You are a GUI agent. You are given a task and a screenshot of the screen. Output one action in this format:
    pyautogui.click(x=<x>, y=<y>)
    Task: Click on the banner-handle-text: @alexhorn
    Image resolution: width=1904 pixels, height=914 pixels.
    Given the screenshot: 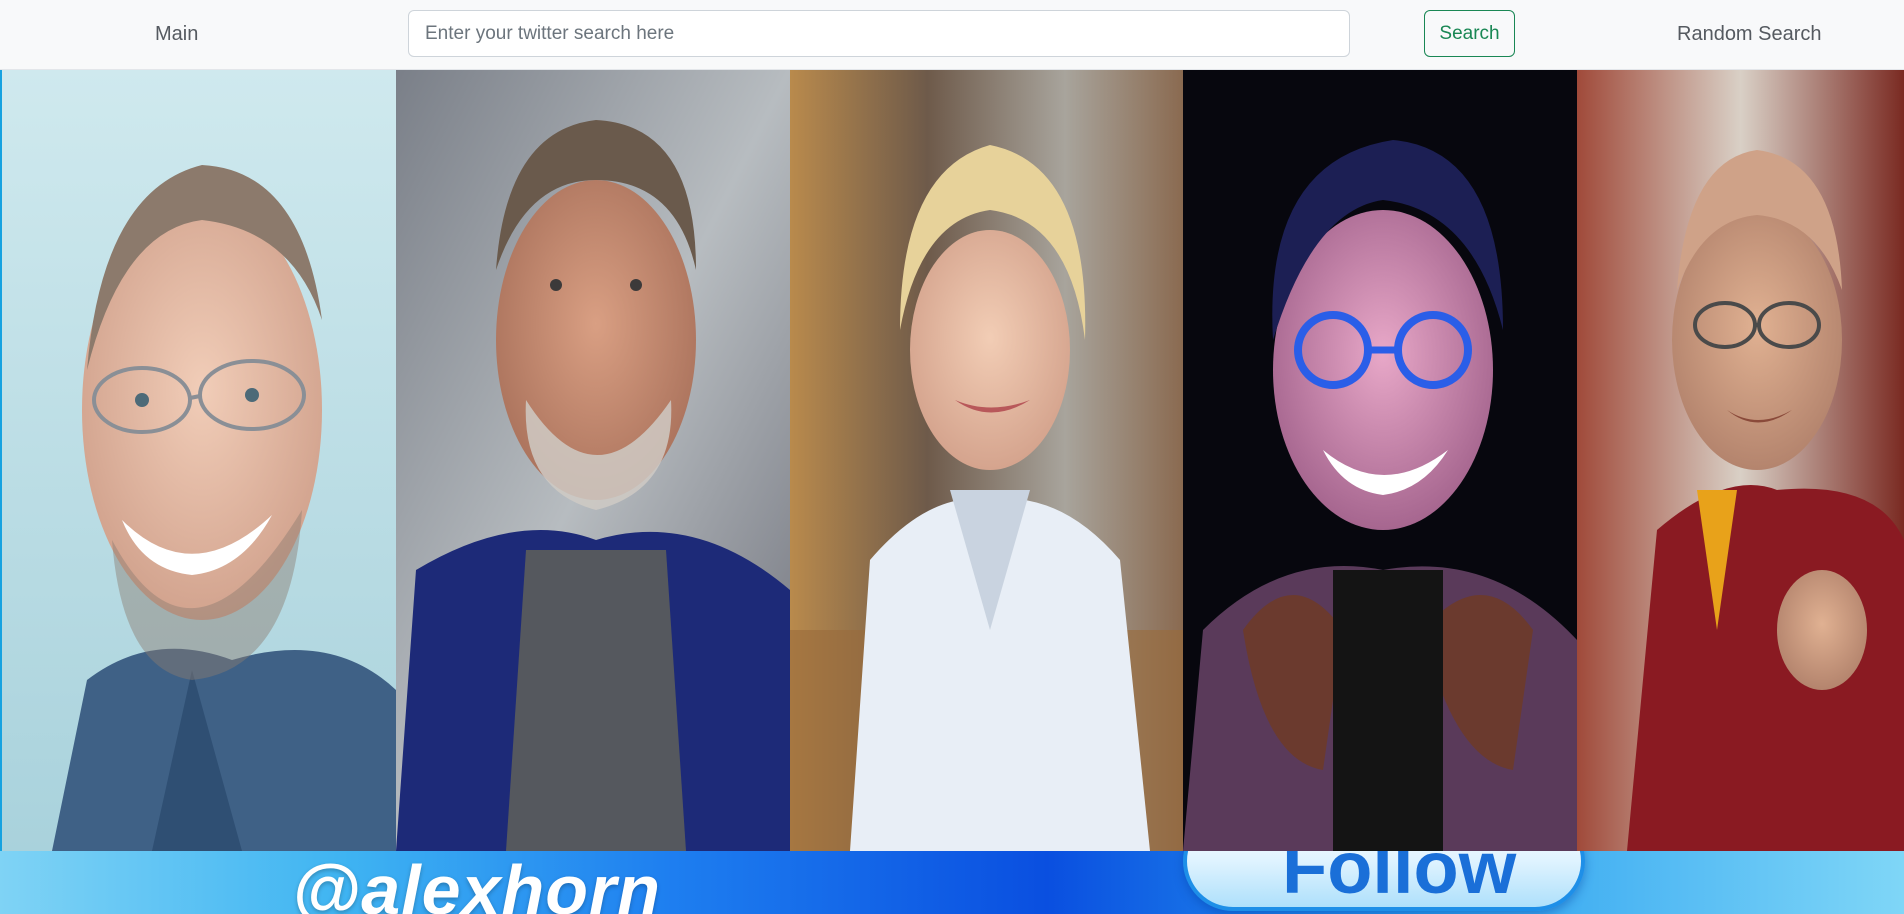 What is the action you would take?
    pyautogui.click(x=477, y=882)
    